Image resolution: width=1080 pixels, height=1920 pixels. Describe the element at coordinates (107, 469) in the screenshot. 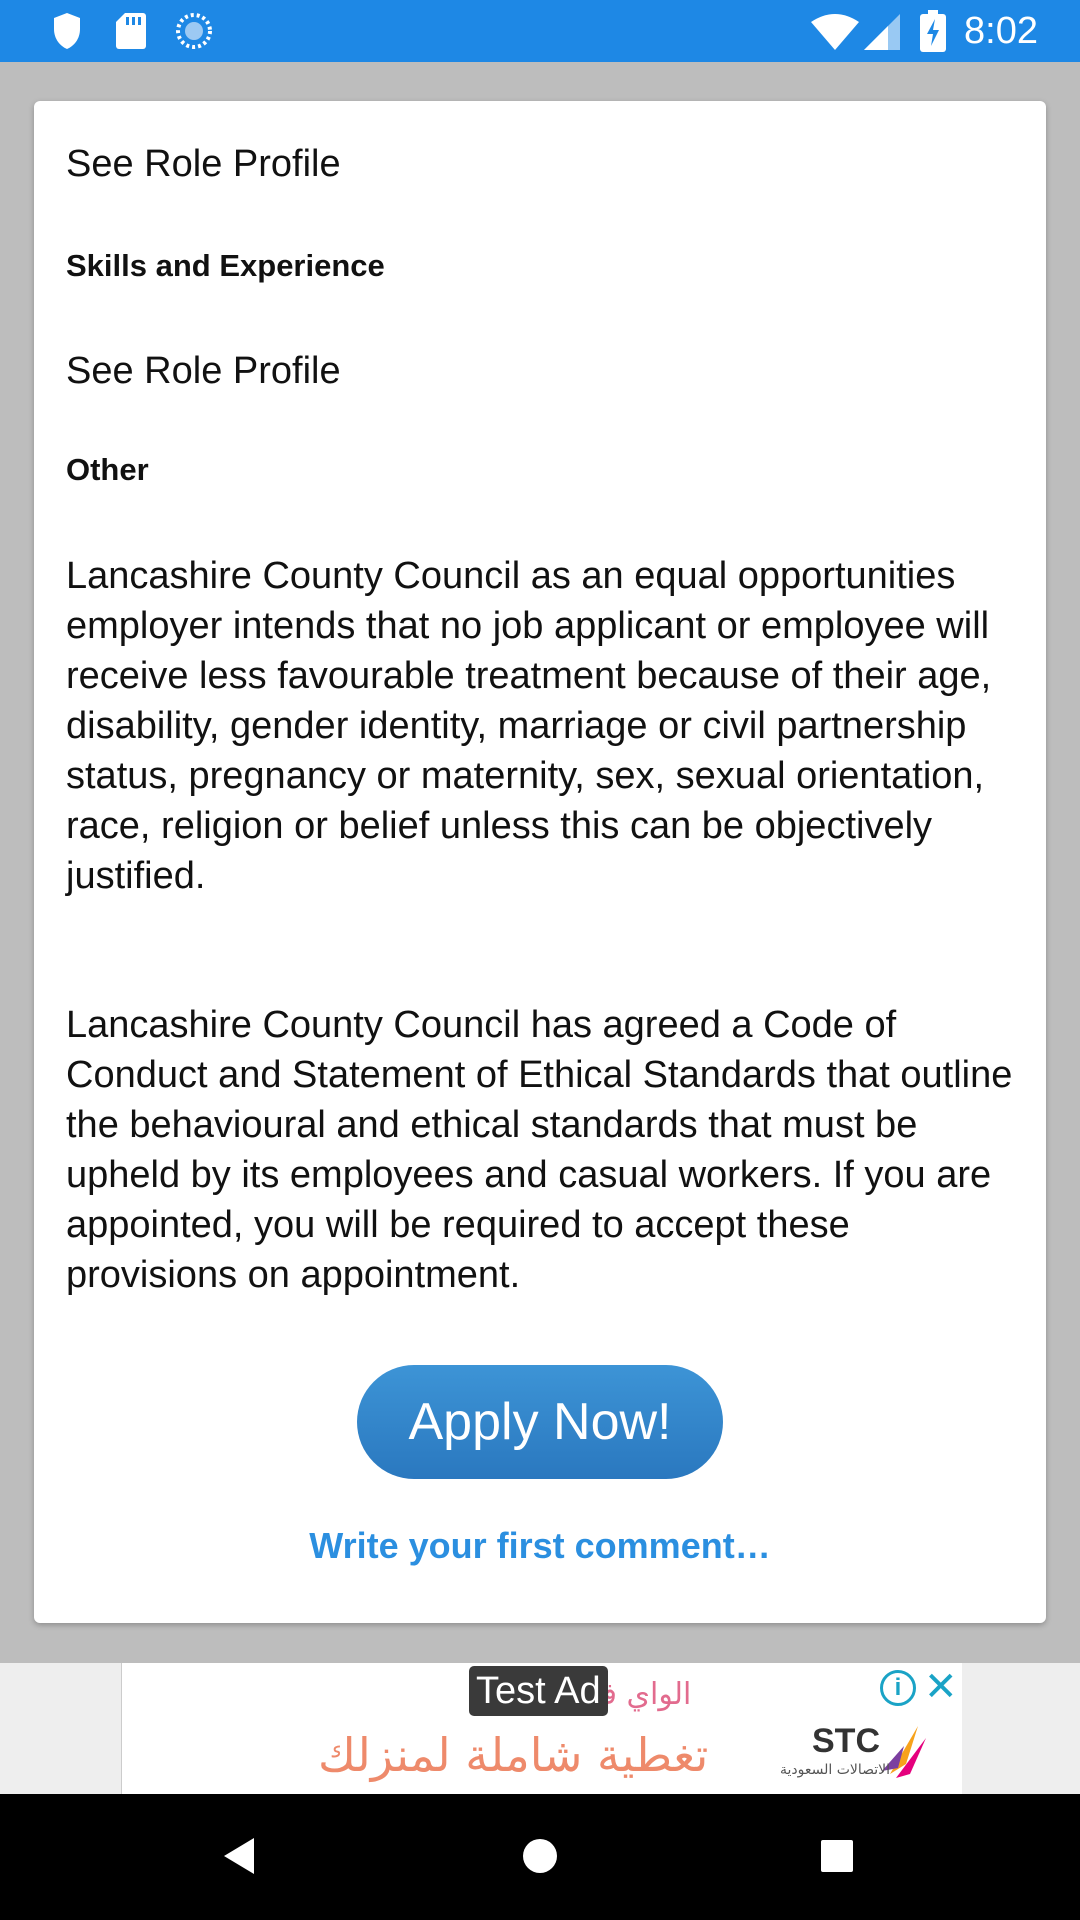

I see `other-heading: Other` at that location.